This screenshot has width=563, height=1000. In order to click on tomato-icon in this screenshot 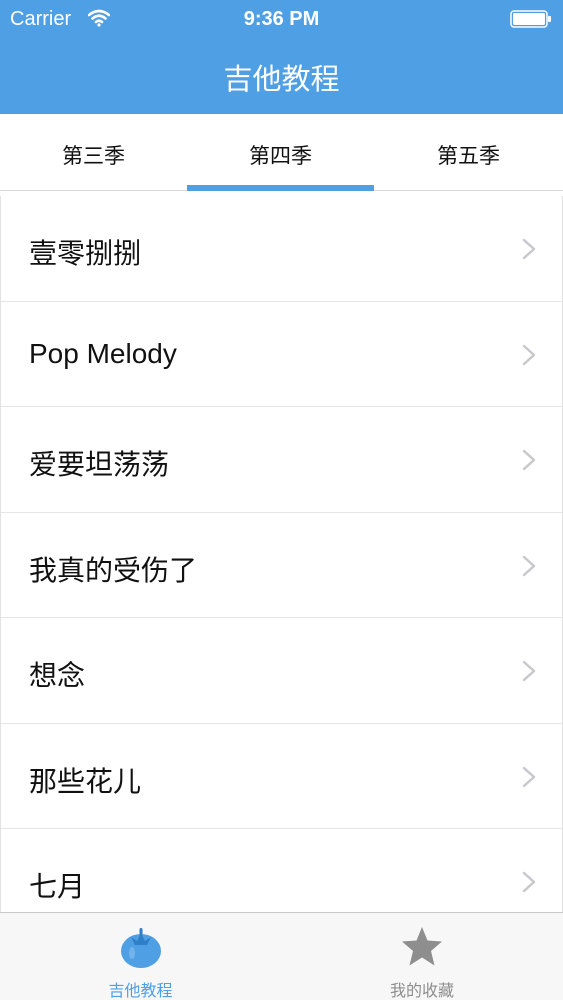, I will do `click(140, 948)`.